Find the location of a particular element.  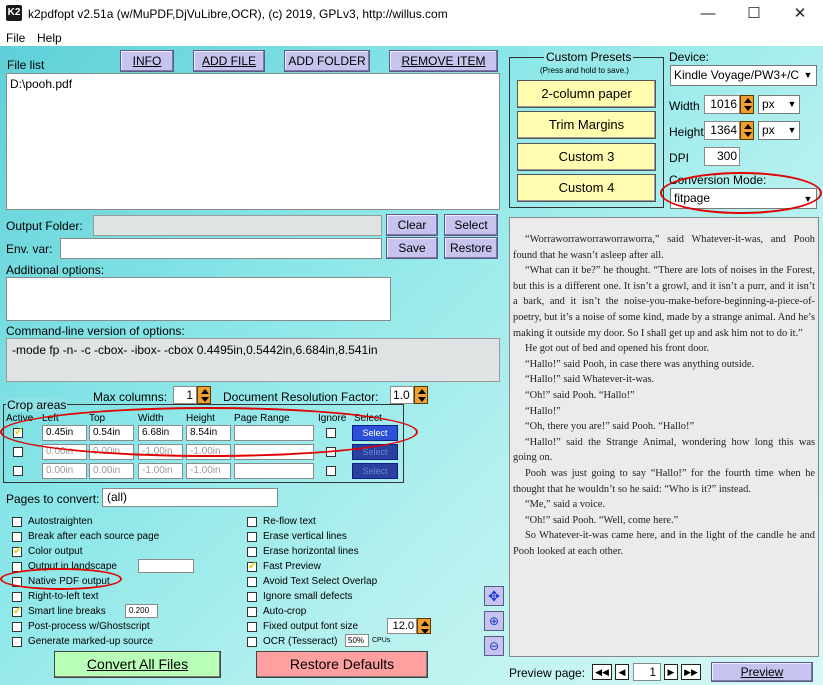

next-page-icon: ▶ is located at coordinates (671, 672).